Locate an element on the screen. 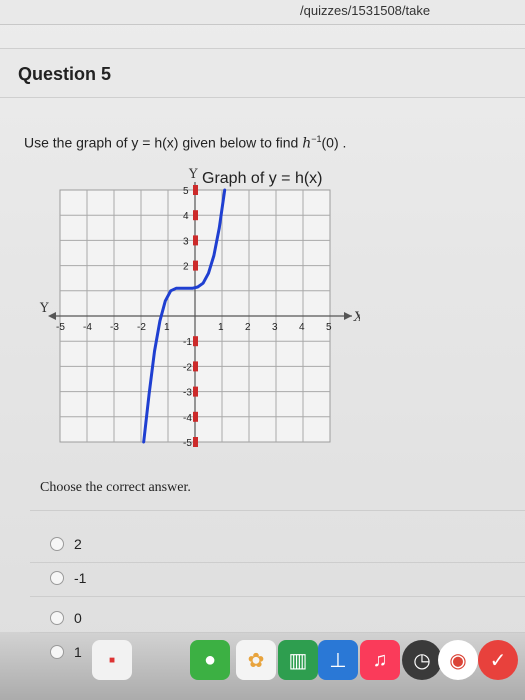 The height and width of the screenshot is (700, 525). x-tick-label: -3 is located at coordinates (114, 327).